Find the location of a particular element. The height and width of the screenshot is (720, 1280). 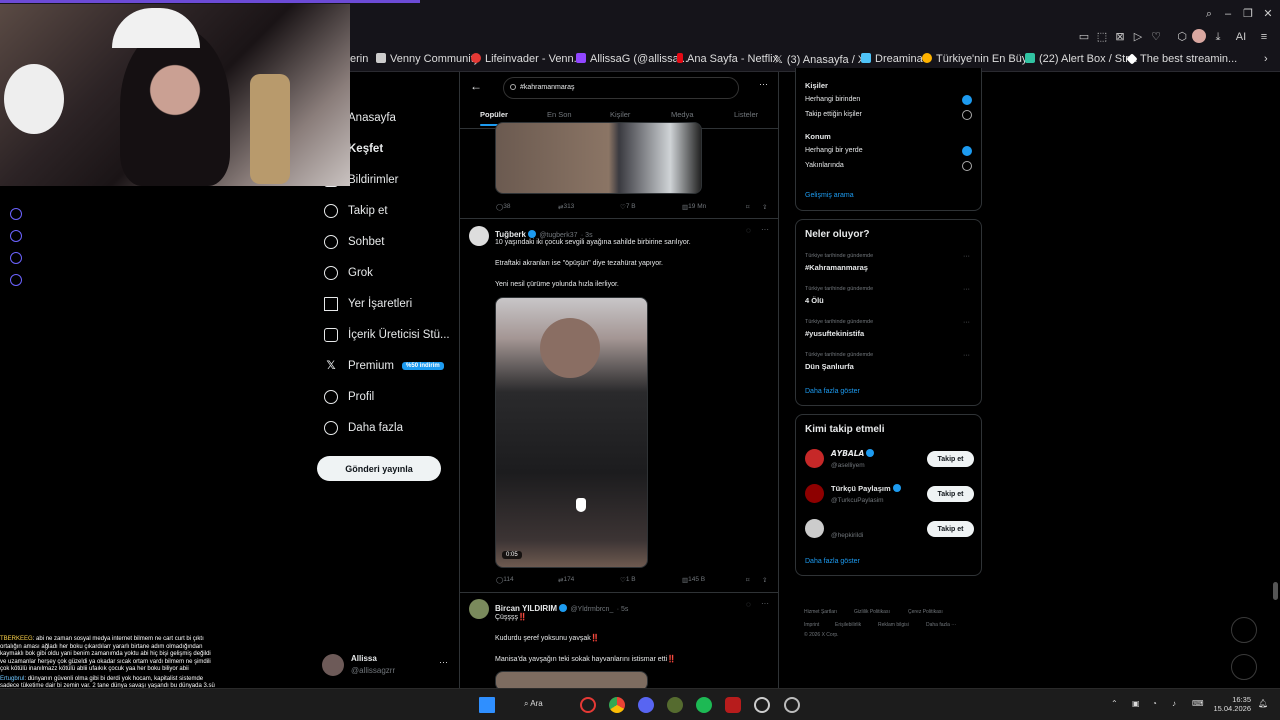

author-handle: @tugberk37 is located at coordinates (558, 235).